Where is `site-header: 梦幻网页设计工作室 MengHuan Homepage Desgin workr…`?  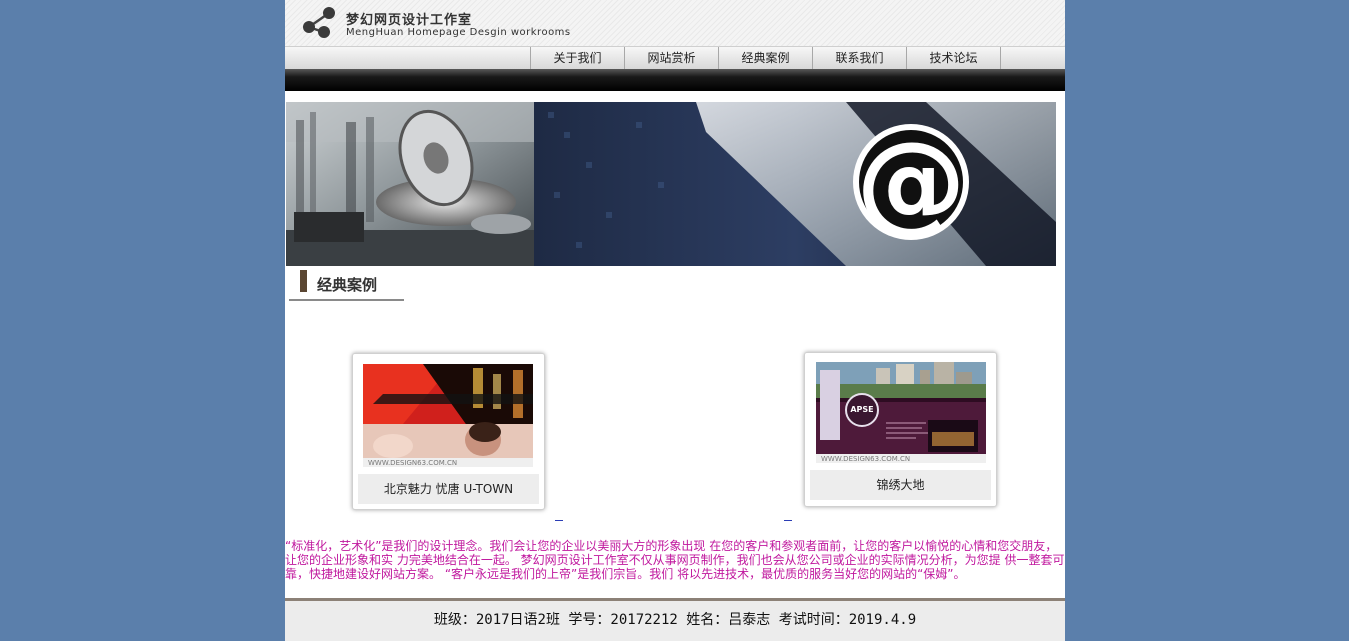 site-header: 梦幻网页设计工作室 MengHuan Homepage Desgin workr… is located at coordinates (675, 23).